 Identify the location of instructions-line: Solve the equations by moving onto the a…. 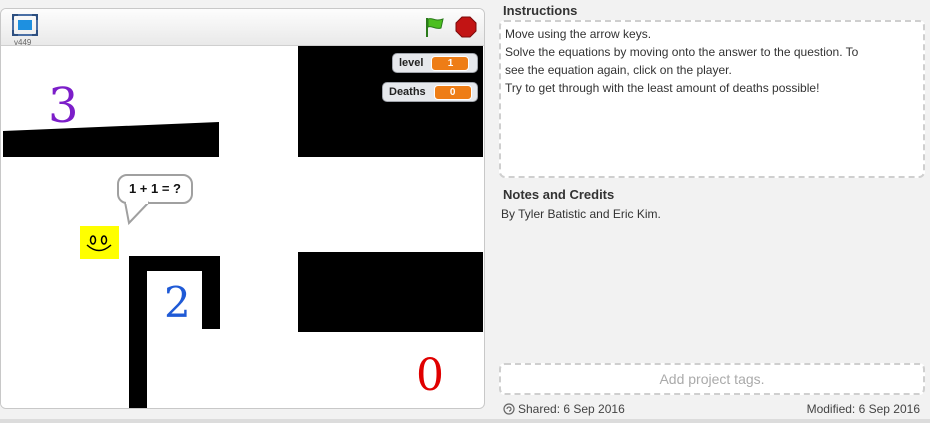
(682, 52).